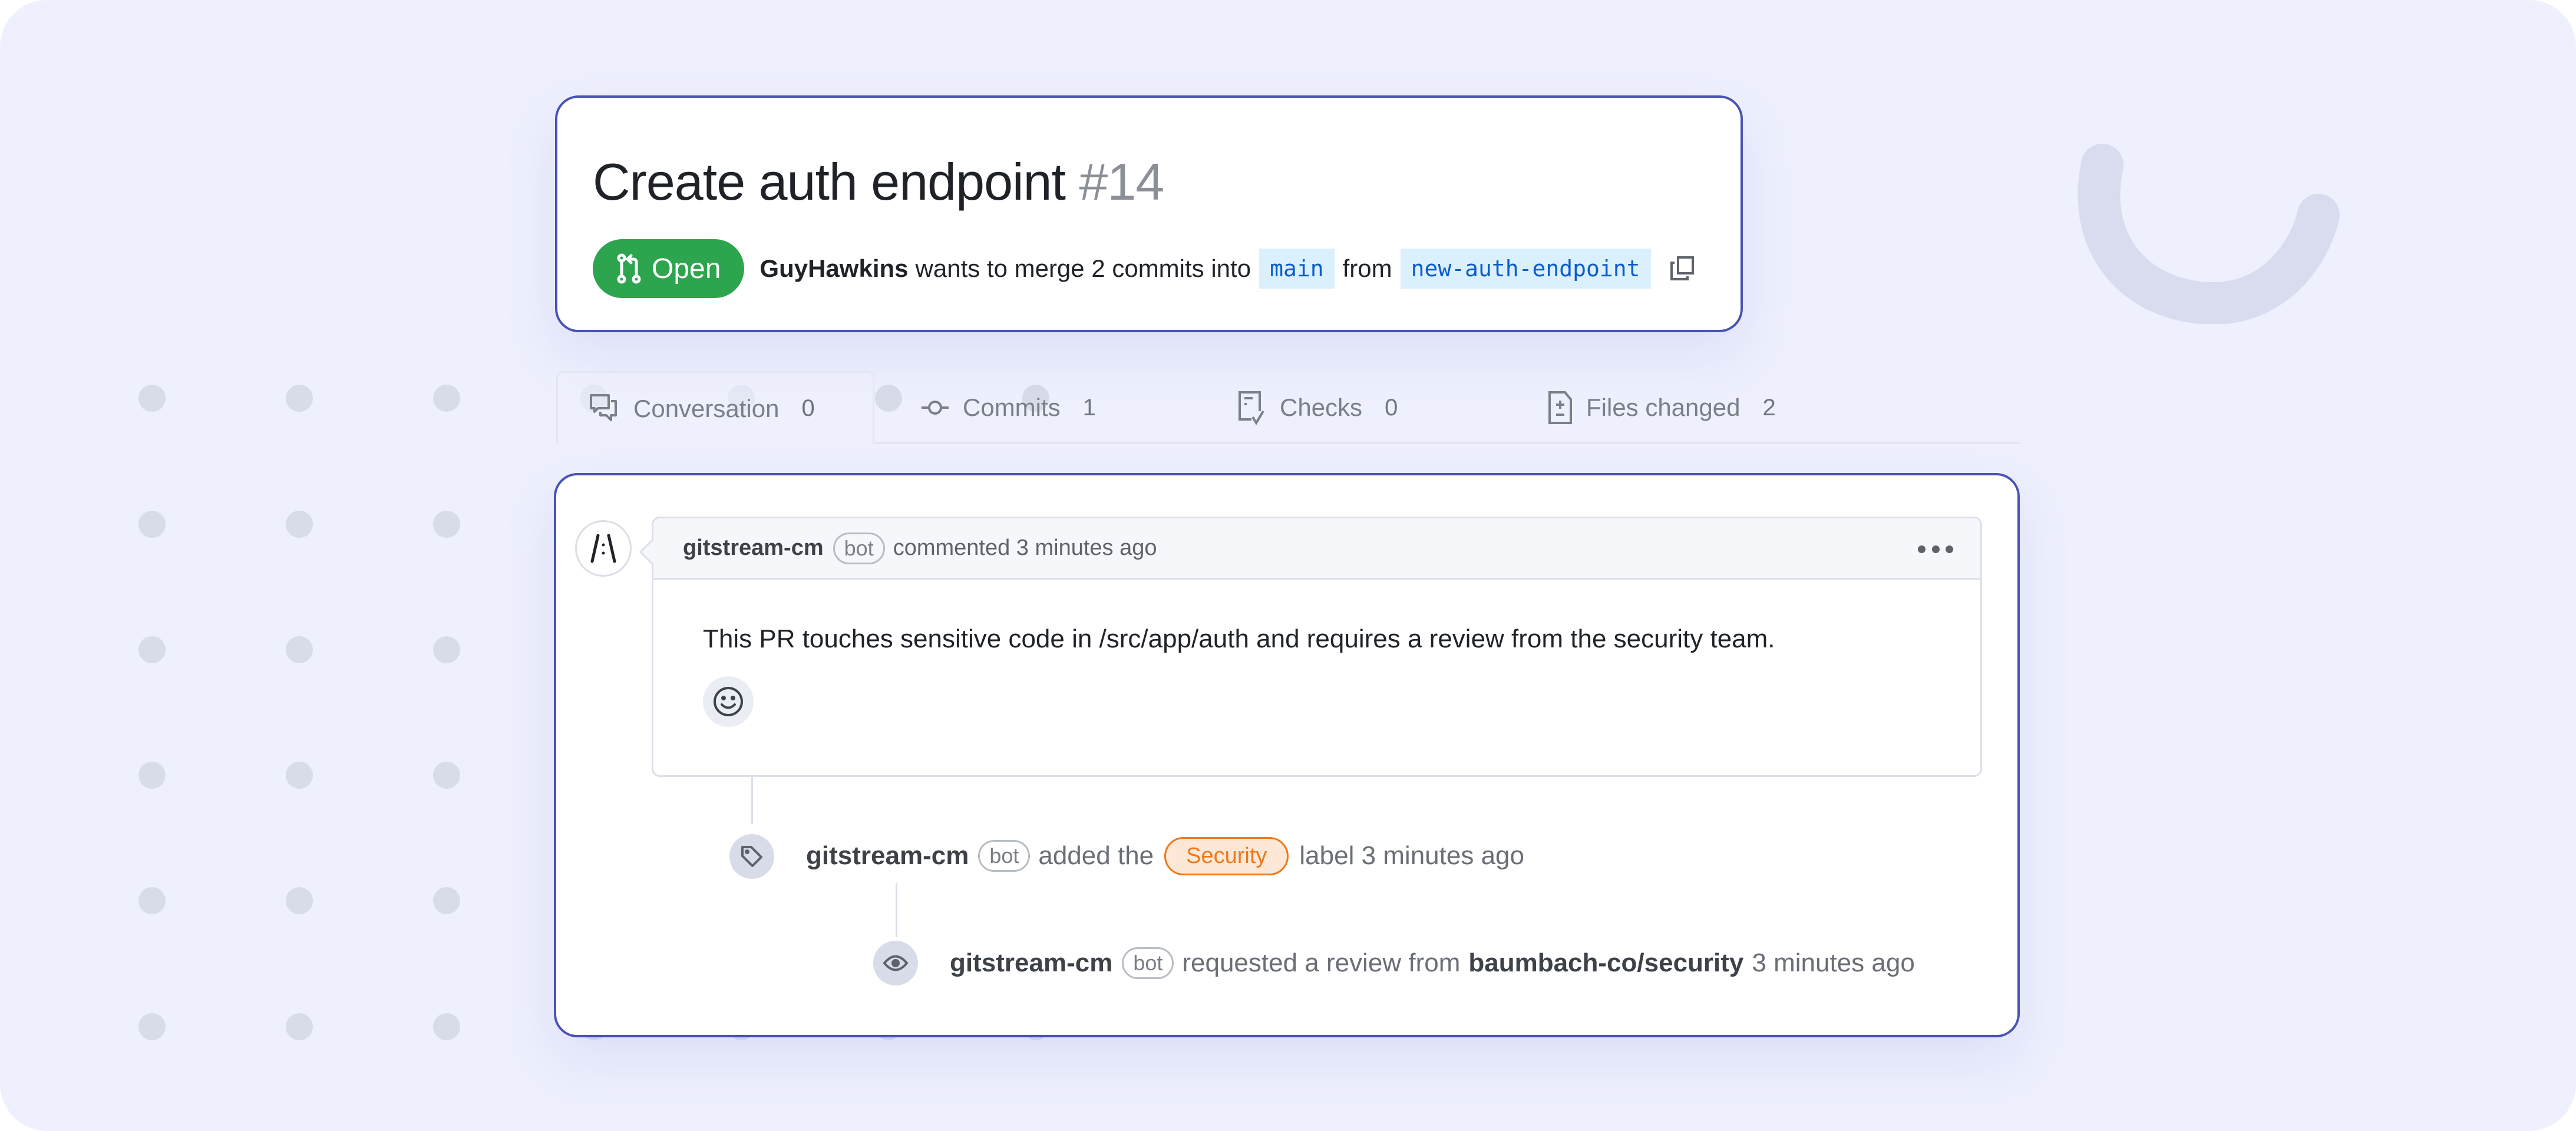 The image size is (2576, 1131). Describe the element at coordinates (706, 408) in the screenshot. I see `tab-label: Conversation` at that location.